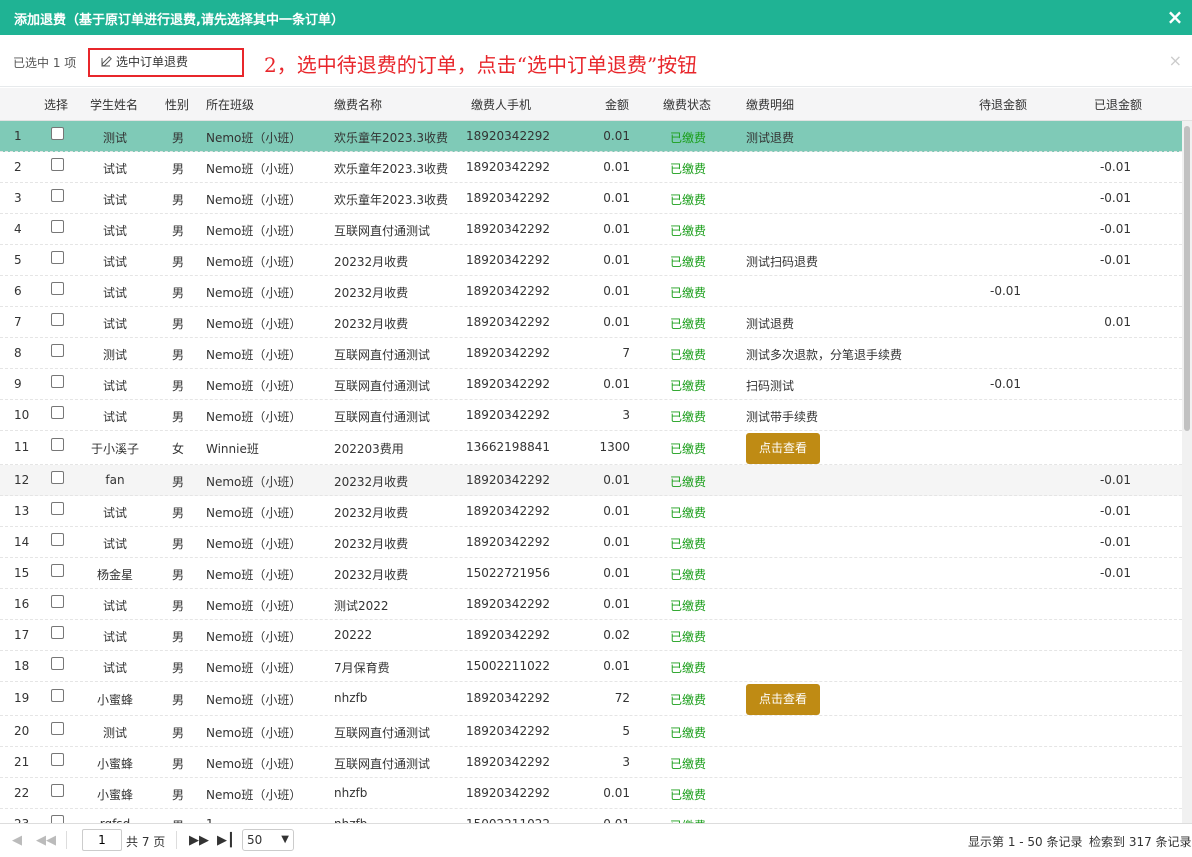  I want to click on student-name: 于小溪子, so click(114, 449).